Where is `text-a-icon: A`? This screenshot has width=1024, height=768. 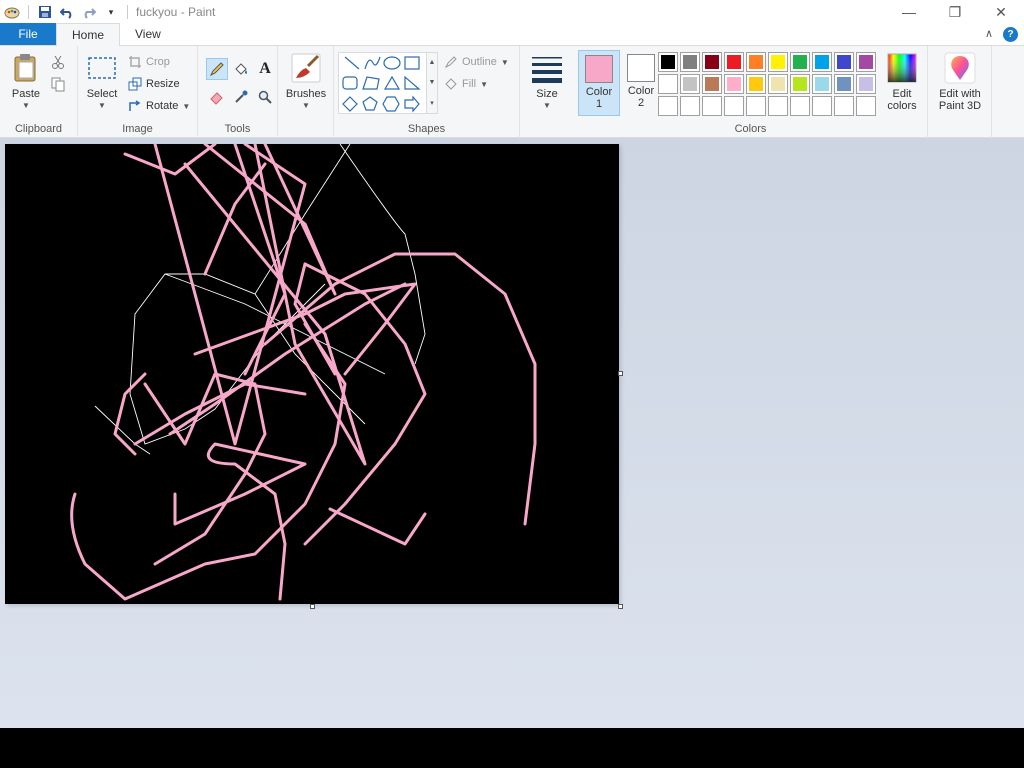
text-a-icon: A is located at coordinates (265, 68).